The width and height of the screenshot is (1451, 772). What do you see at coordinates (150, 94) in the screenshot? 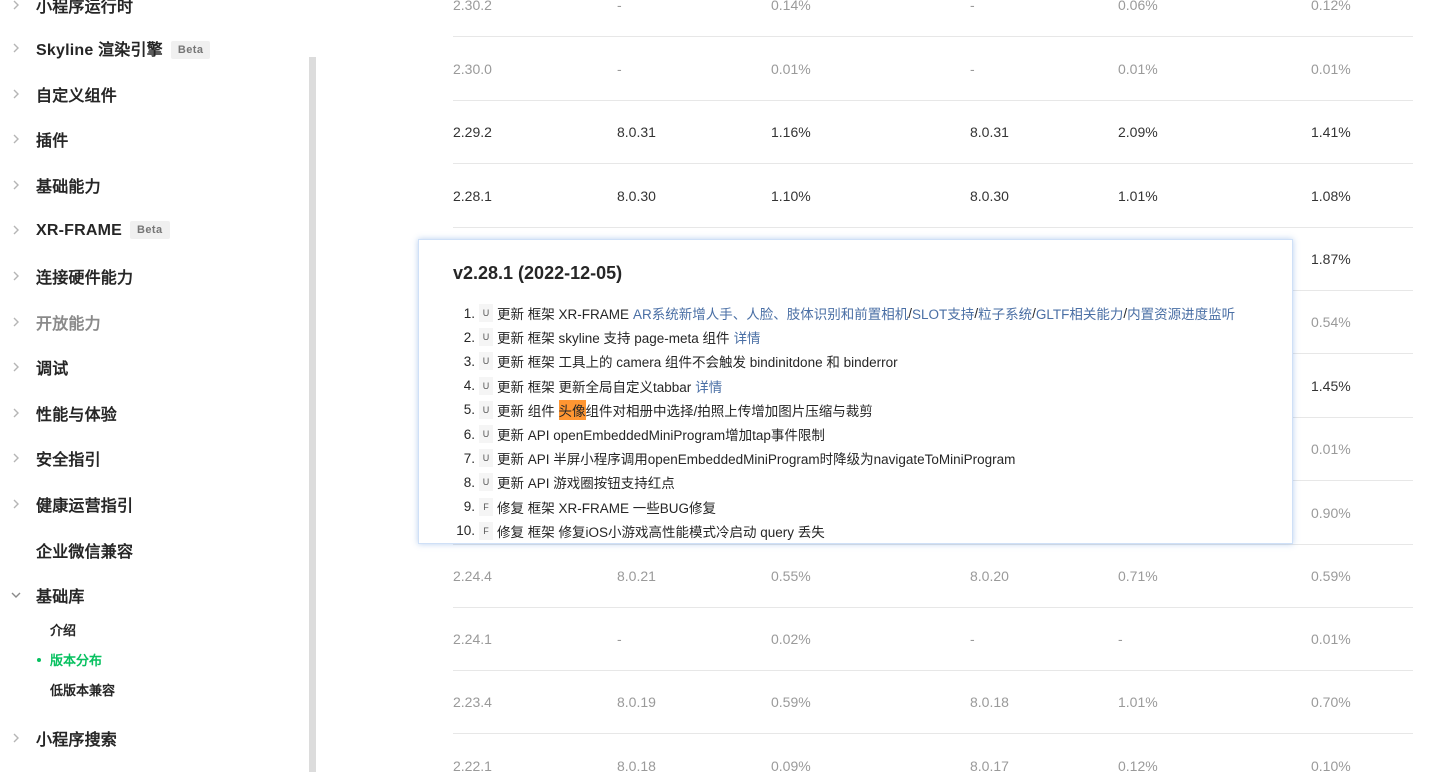
I see `sidebar-item-custom-component: 自定义组件` at bounding box center [150, 94].